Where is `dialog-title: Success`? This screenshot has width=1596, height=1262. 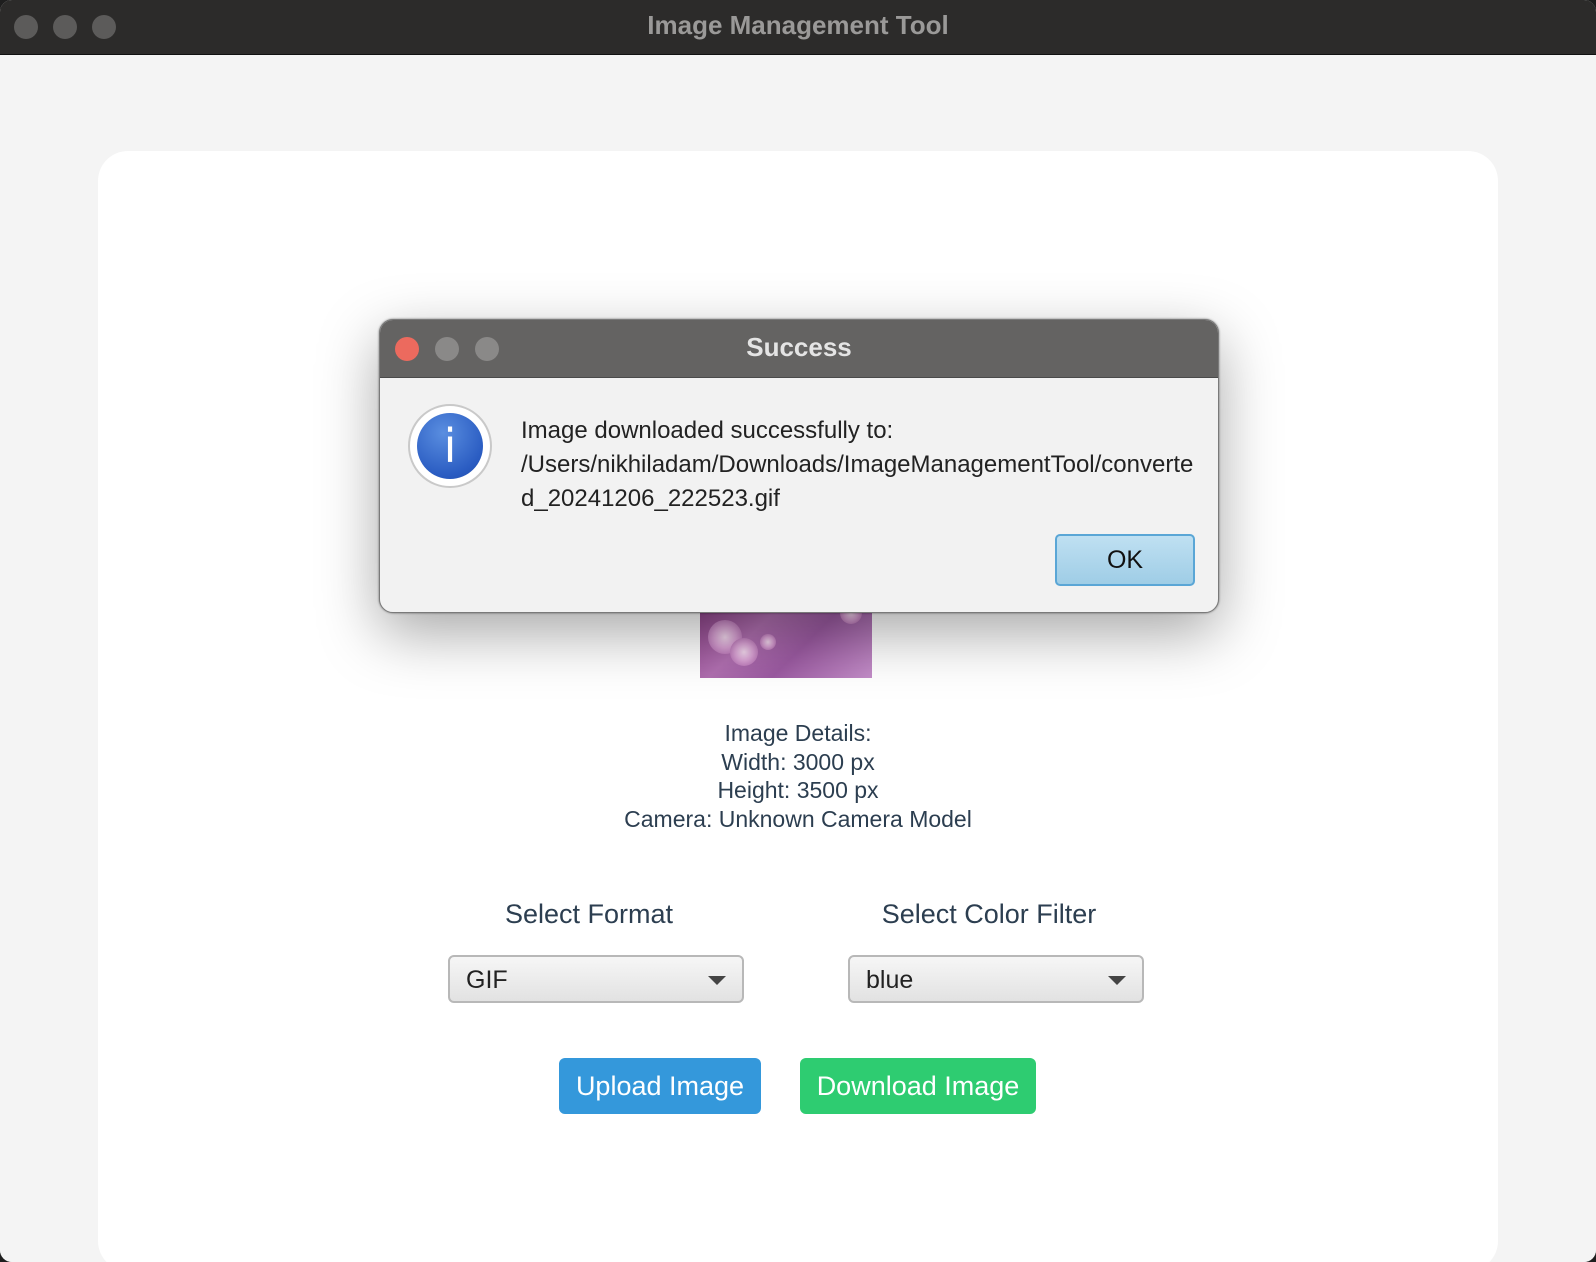 dialog-title: Success is located at coordinates (799, 347).